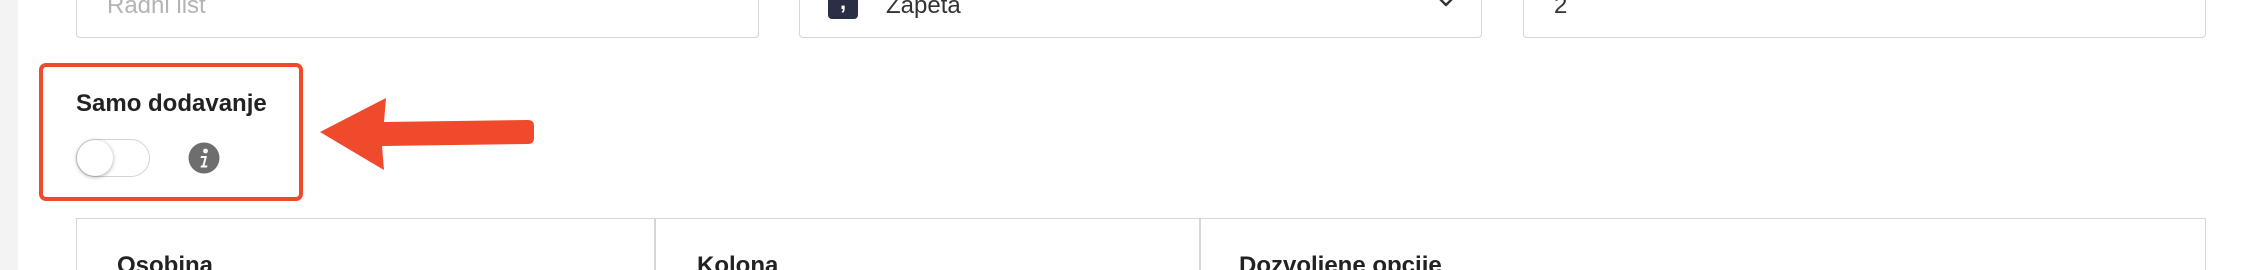 The width and height of the screenshot is (2248, 270). What do you see at coordinates (1446, 3) in the screenshot?
I see `chevron-down-icon` at bounding box center [1446, 3].